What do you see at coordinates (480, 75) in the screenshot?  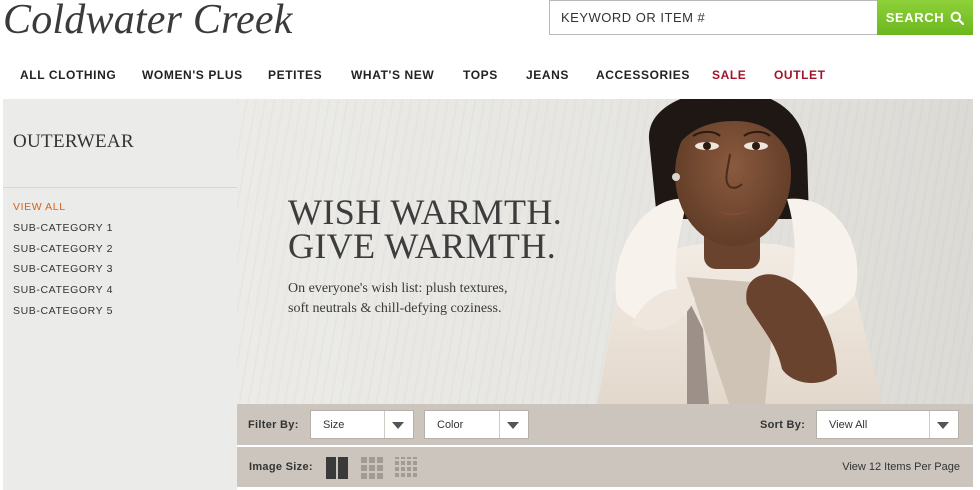 I see `nav-item-tops: TOPS` at bounding box center [480, 75].